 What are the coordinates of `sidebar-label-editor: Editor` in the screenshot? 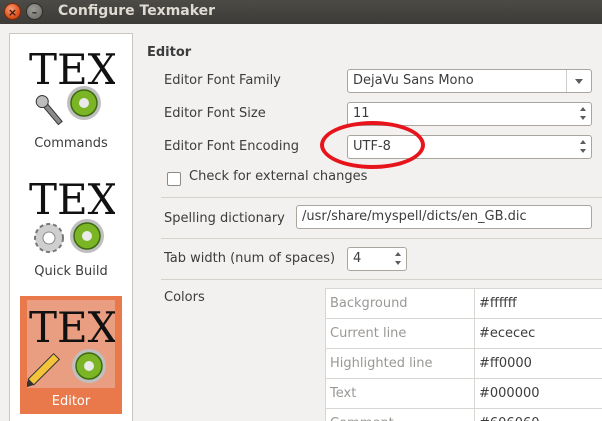 It's located at (71, 401).